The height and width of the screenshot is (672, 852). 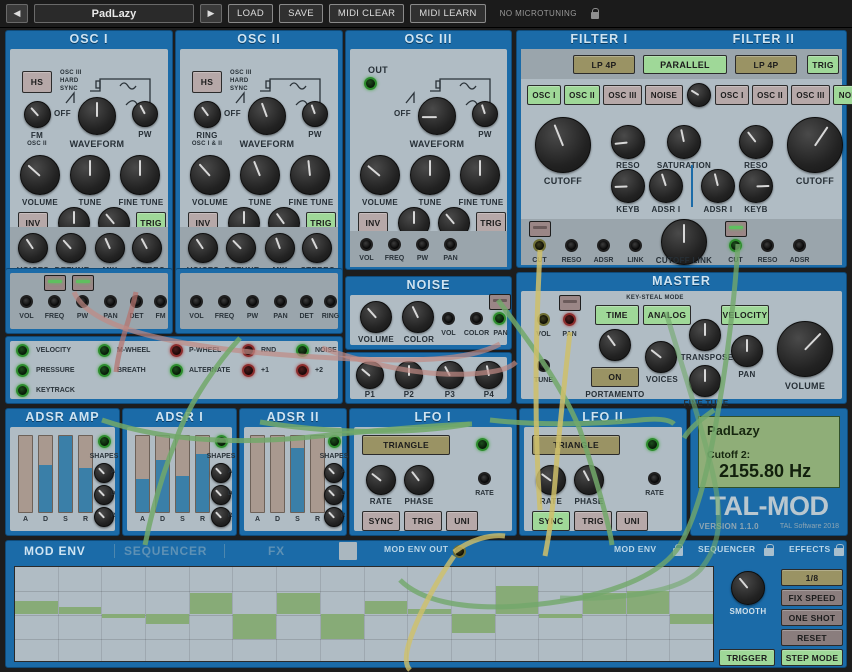 I want to click on osc3-fine-tune-knob, so click(x=480, y=175).